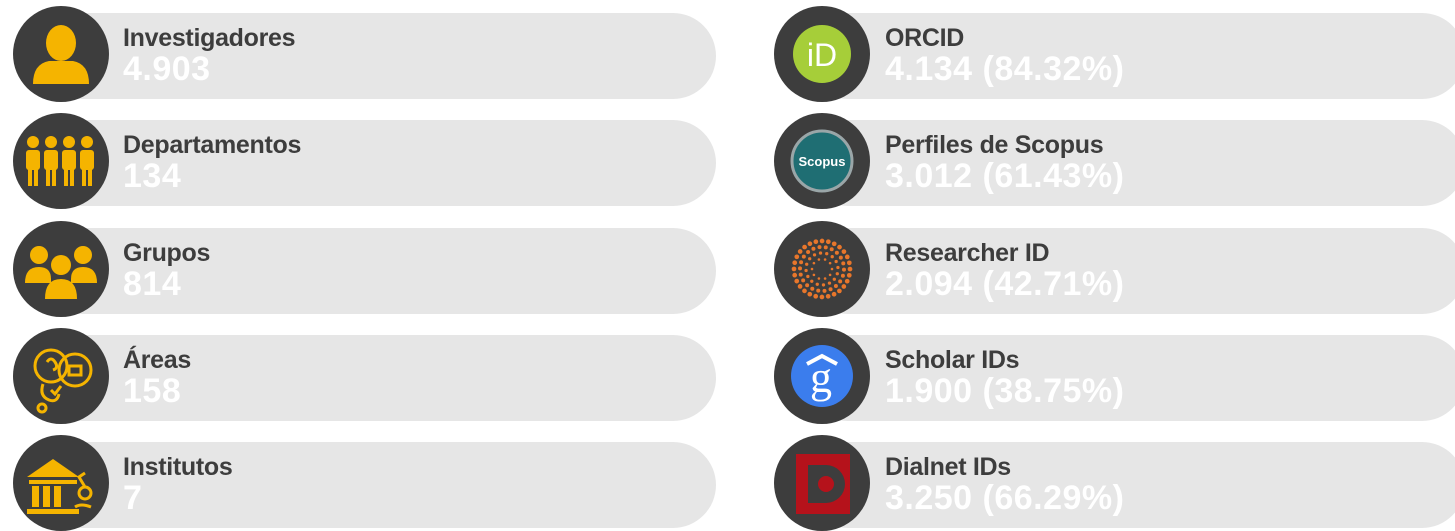 The width and height of the screenshot is (1455, 531). Describe the element at coordinates (61, 54) in the screenshot. I see `person-icon` at that location.